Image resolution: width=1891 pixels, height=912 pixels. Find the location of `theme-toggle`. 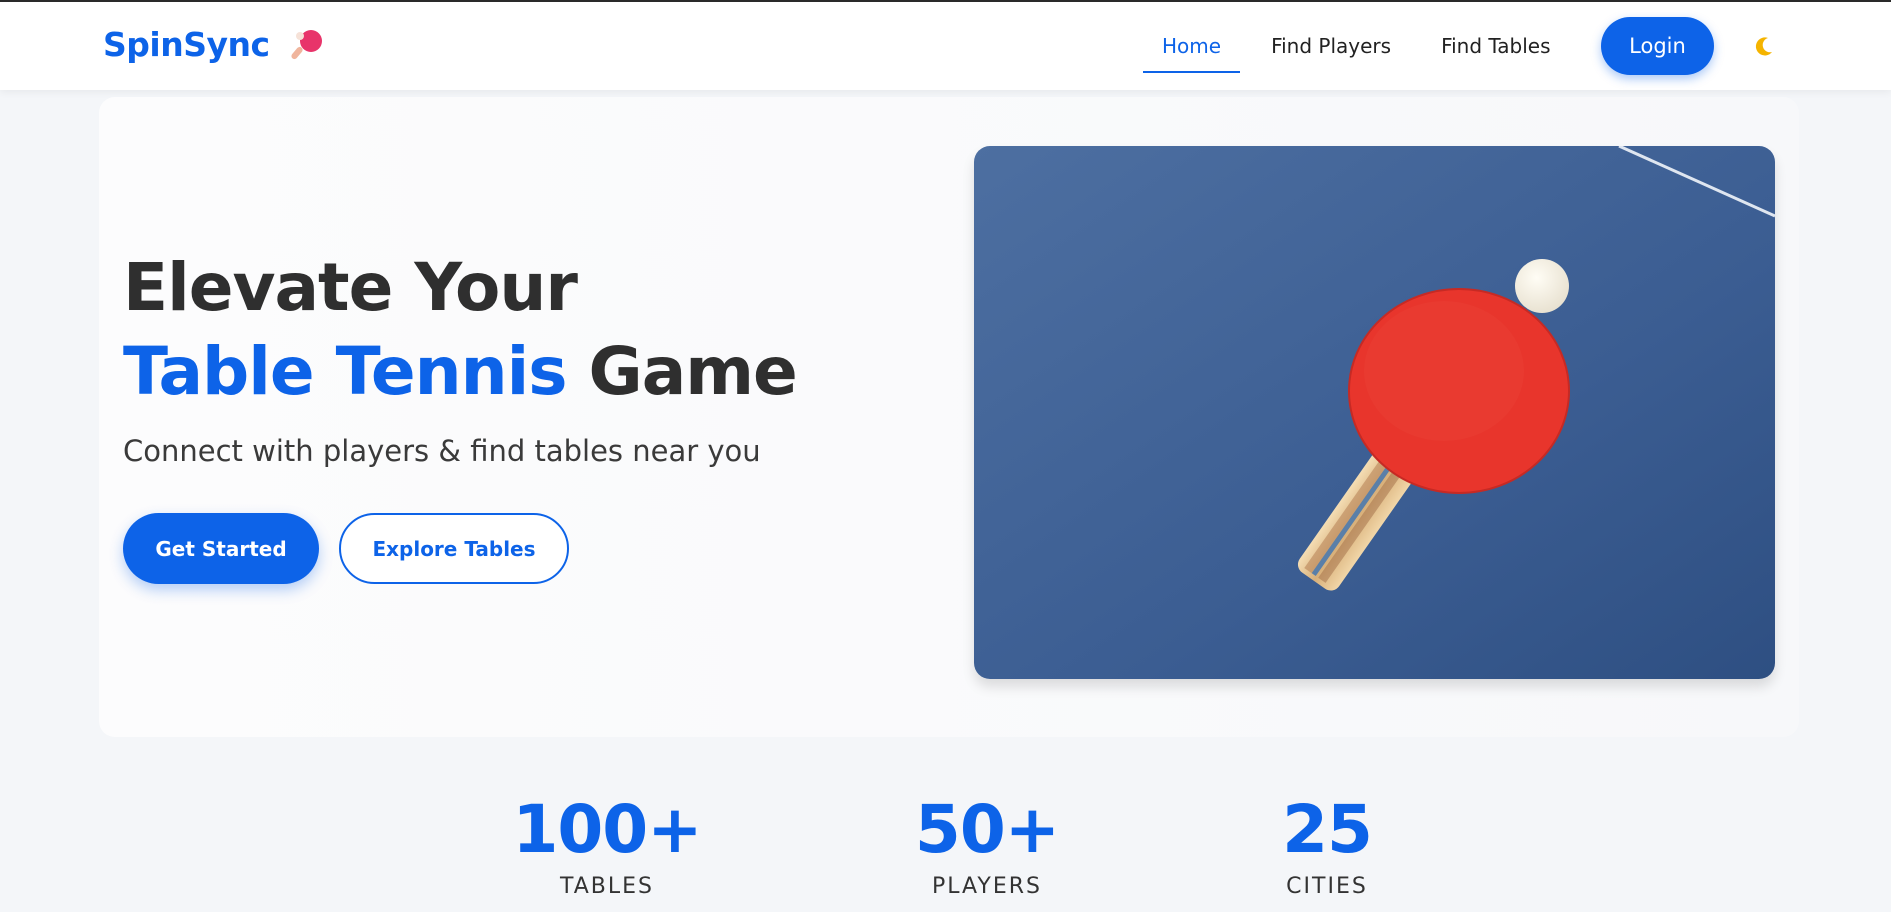

theme-toggle is located at coordinates (1763, 47).